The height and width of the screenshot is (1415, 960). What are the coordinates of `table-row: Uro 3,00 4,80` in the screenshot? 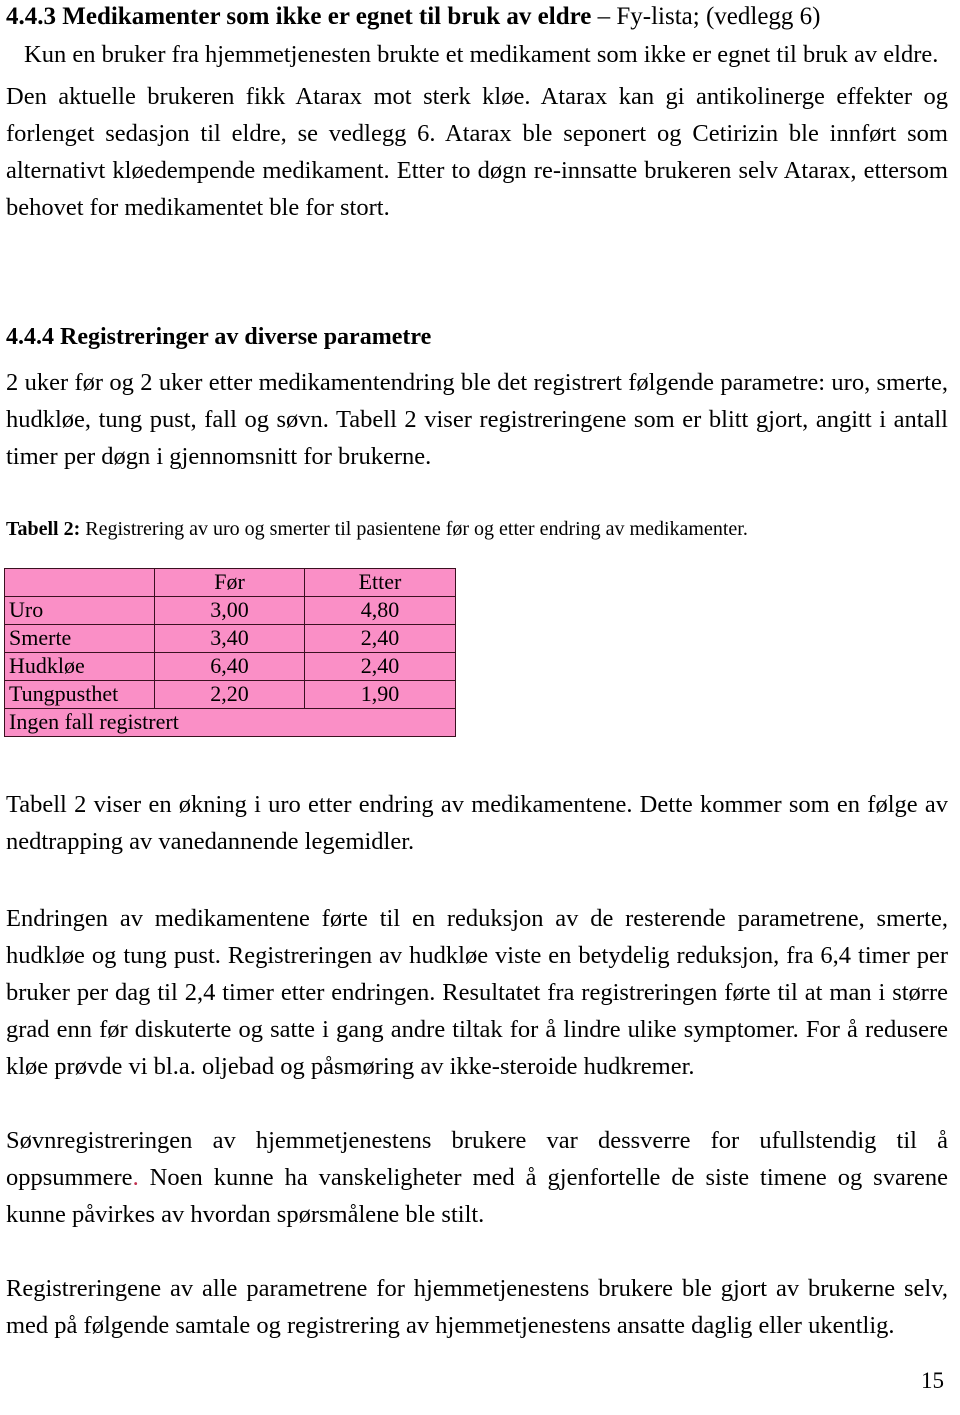 It's located at (230, 610).